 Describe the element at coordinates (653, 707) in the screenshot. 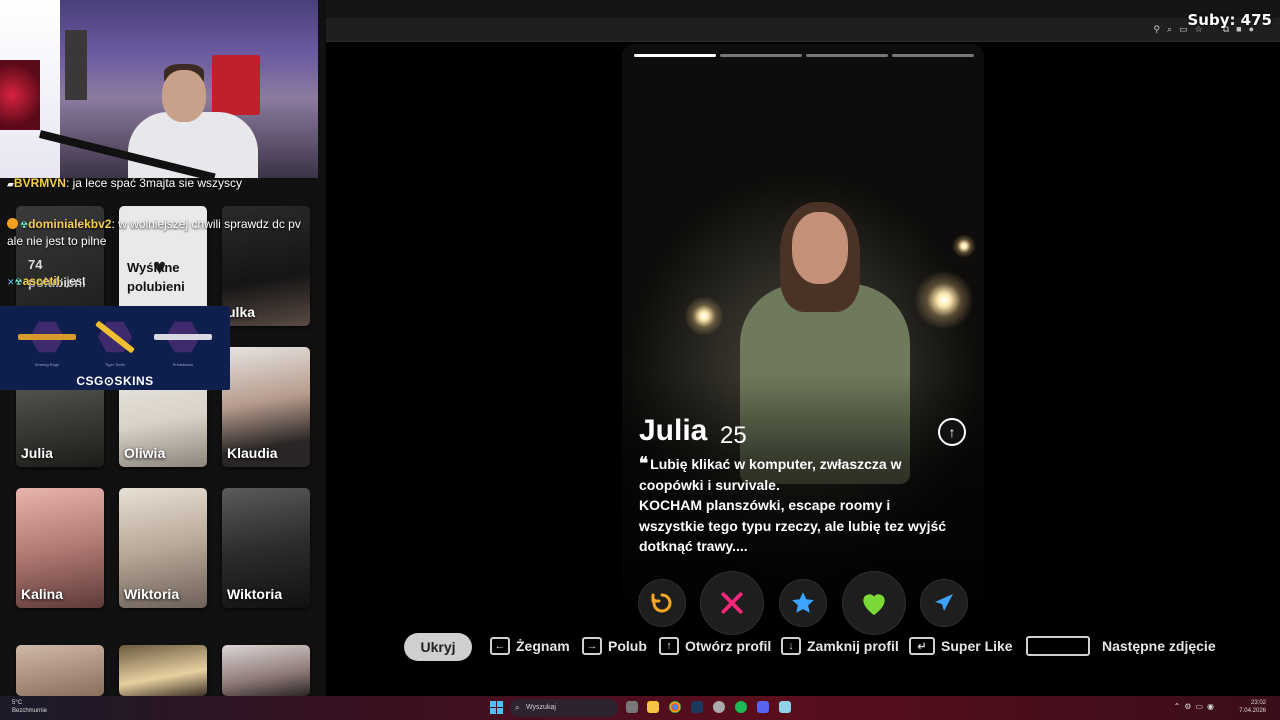

I see `file-explorer-icon` at that location.